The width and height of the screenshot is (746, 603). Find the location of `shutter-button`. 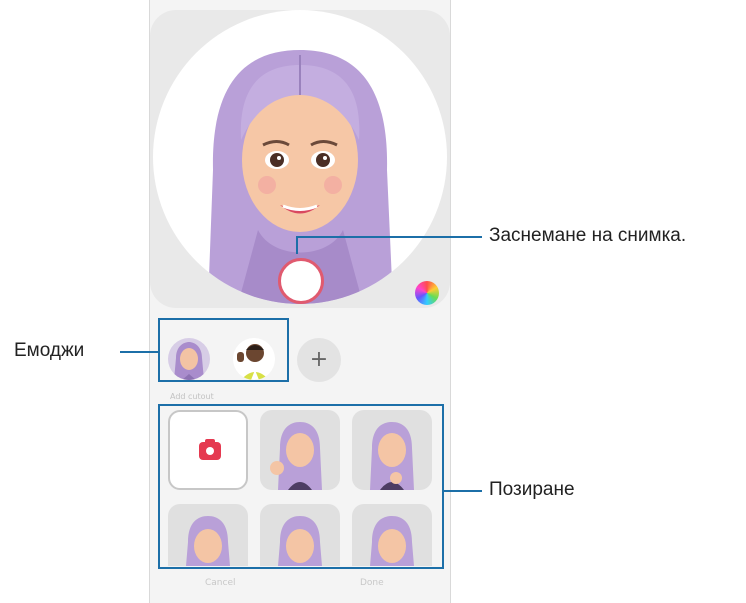

shutter-button is located at coordinates (301, 281).